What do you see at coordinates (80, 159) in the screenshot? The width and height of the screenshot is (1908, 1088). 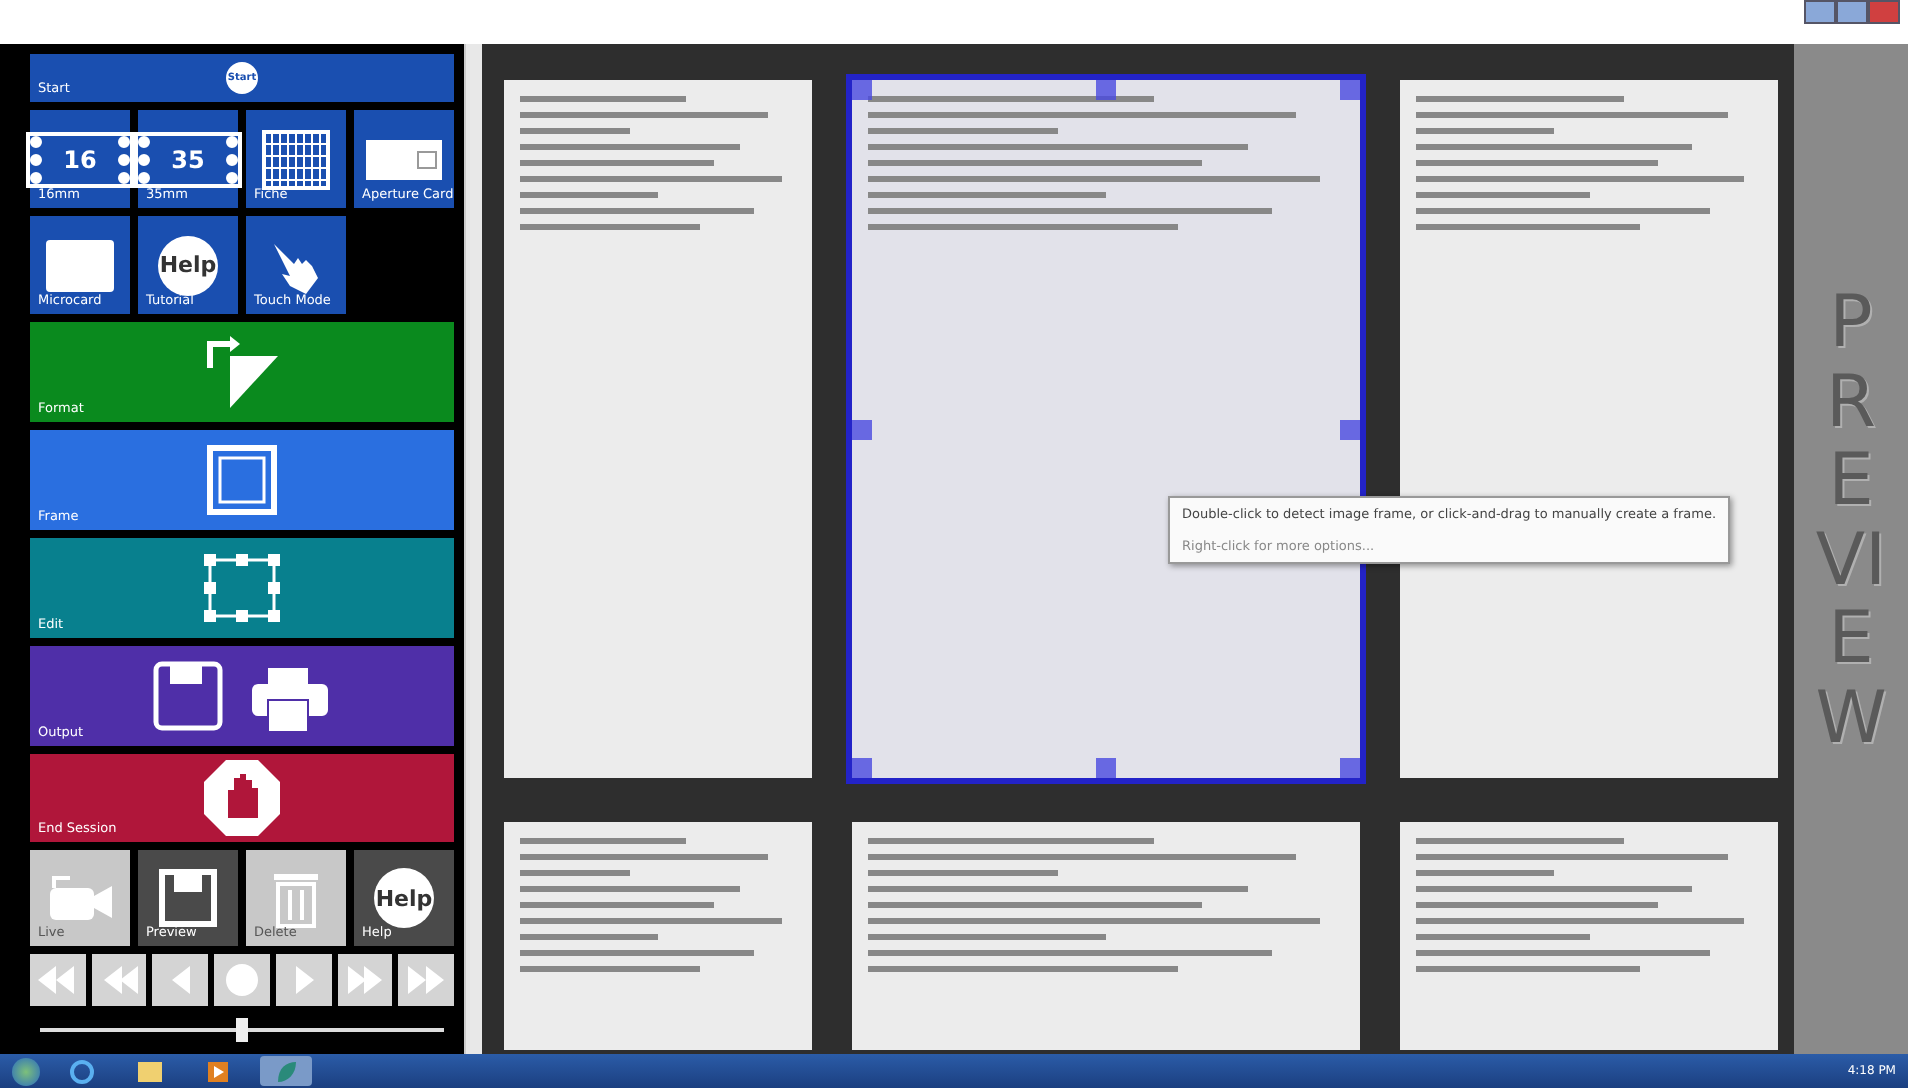 I see `film-icon: 16` at bounding box center [80, 159].